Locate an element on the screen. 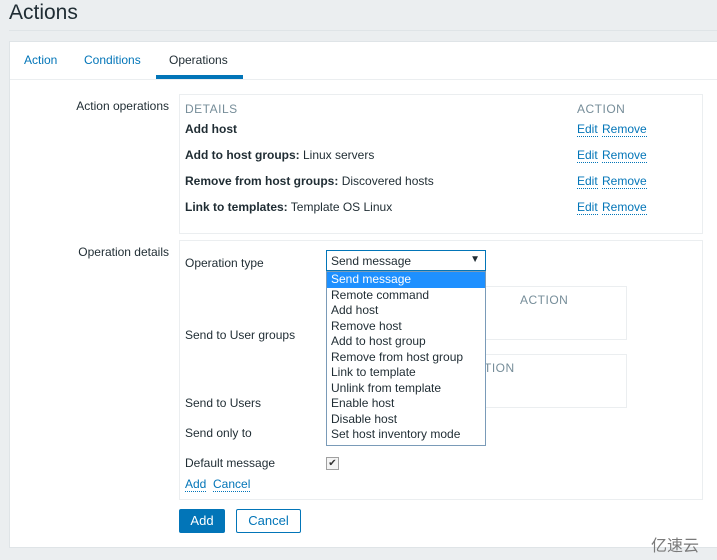 The width and height of the screenshot is (717, 560). operation-details-label: Operation details is located at coordinates (123, 252).